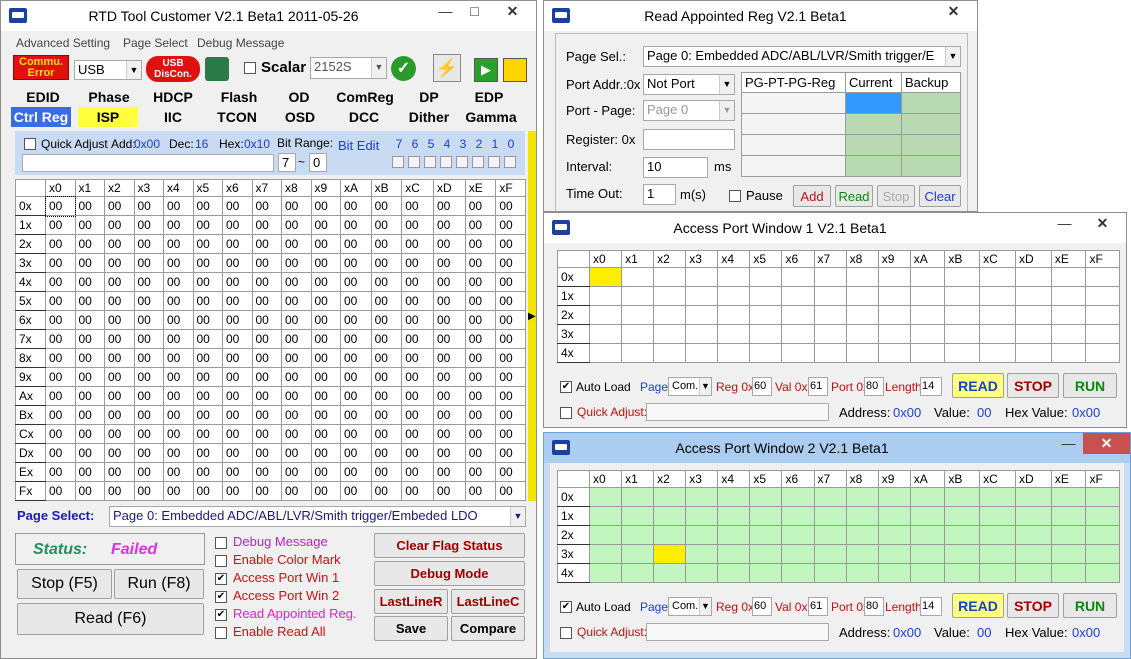 Image resolution: width=1131 pixels, height=659 pixels. What do you see at coordinates (300, 117) in the screenshot?
I see `tab-osd: OSD` at bounding box center [300, 117].